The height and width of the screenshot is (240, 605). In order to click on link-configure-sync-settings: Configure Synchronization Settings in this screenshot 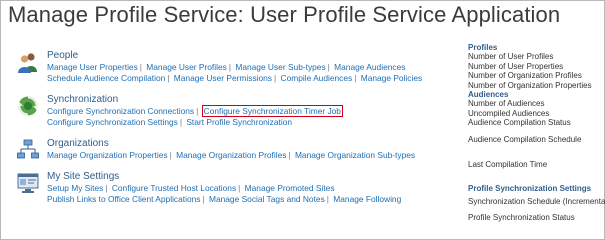, I will do `click(112, 122)`.